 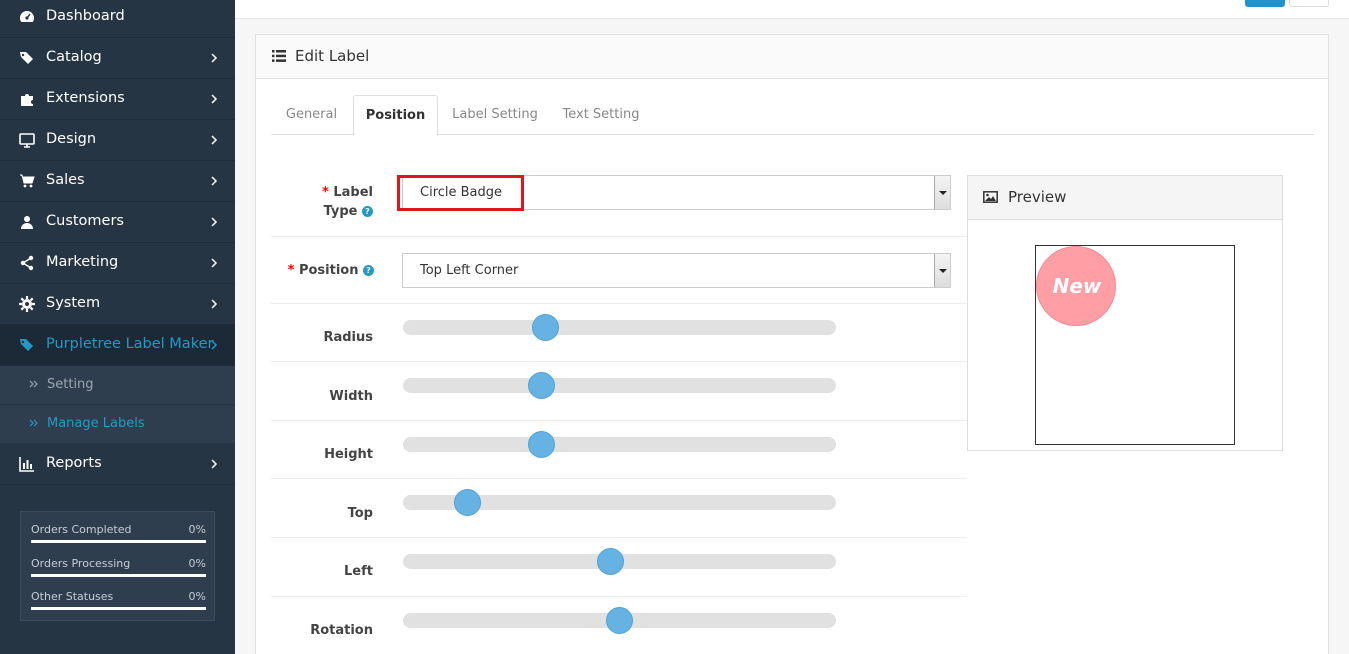 I want to click on sidebar-item-label: Design, so click(x=71, y=139).